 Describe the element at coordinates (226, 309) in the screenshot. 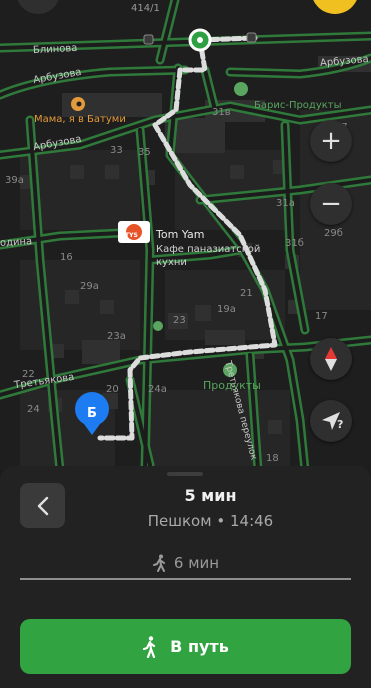

I see `building-number: 19a` at that location.